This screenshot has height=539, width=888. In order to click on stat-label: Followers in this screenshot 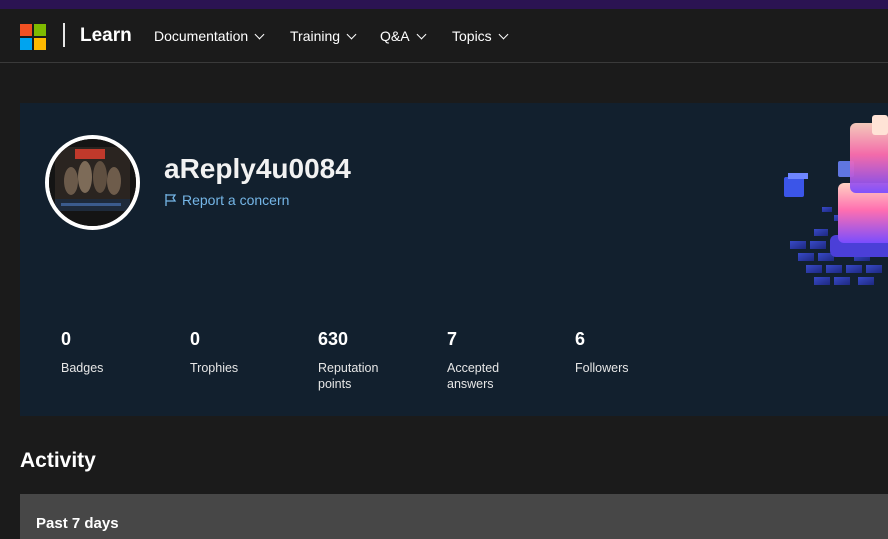, I will do `click(602, 368)`.